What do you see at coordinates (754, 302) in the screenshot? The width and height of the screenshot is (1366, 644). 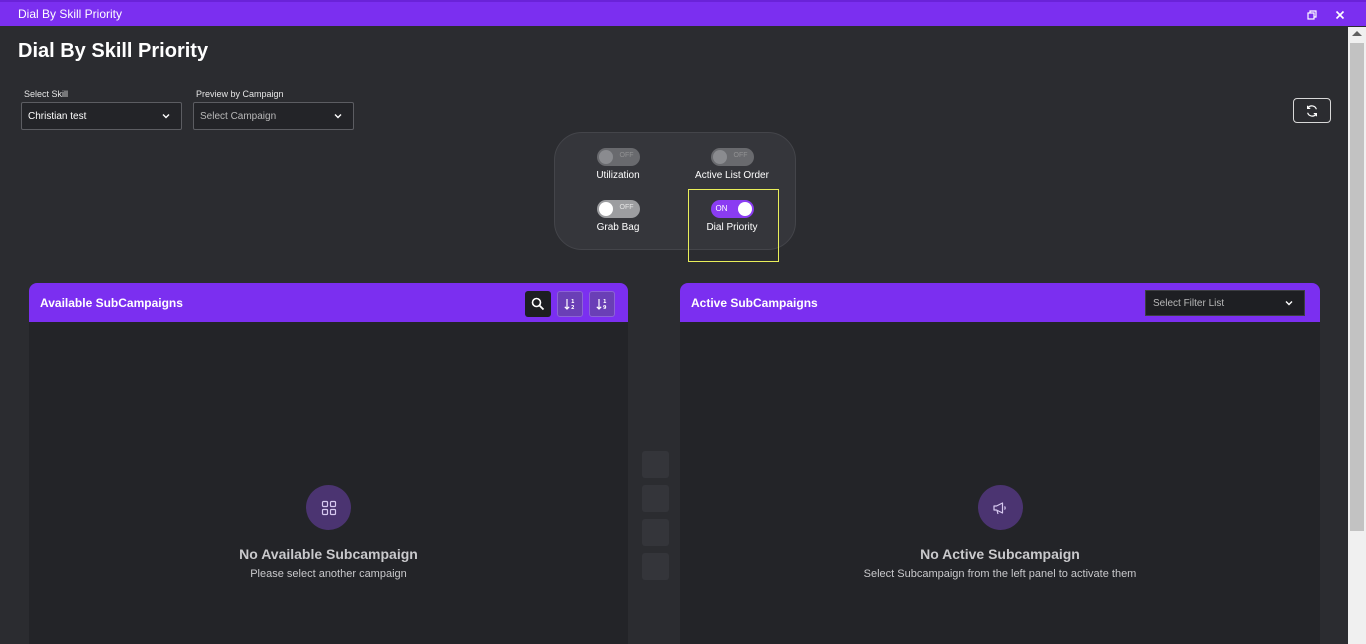 I see `active-subcampaigns-title: Active SubCampaigns` at bounding box center [754, 302].